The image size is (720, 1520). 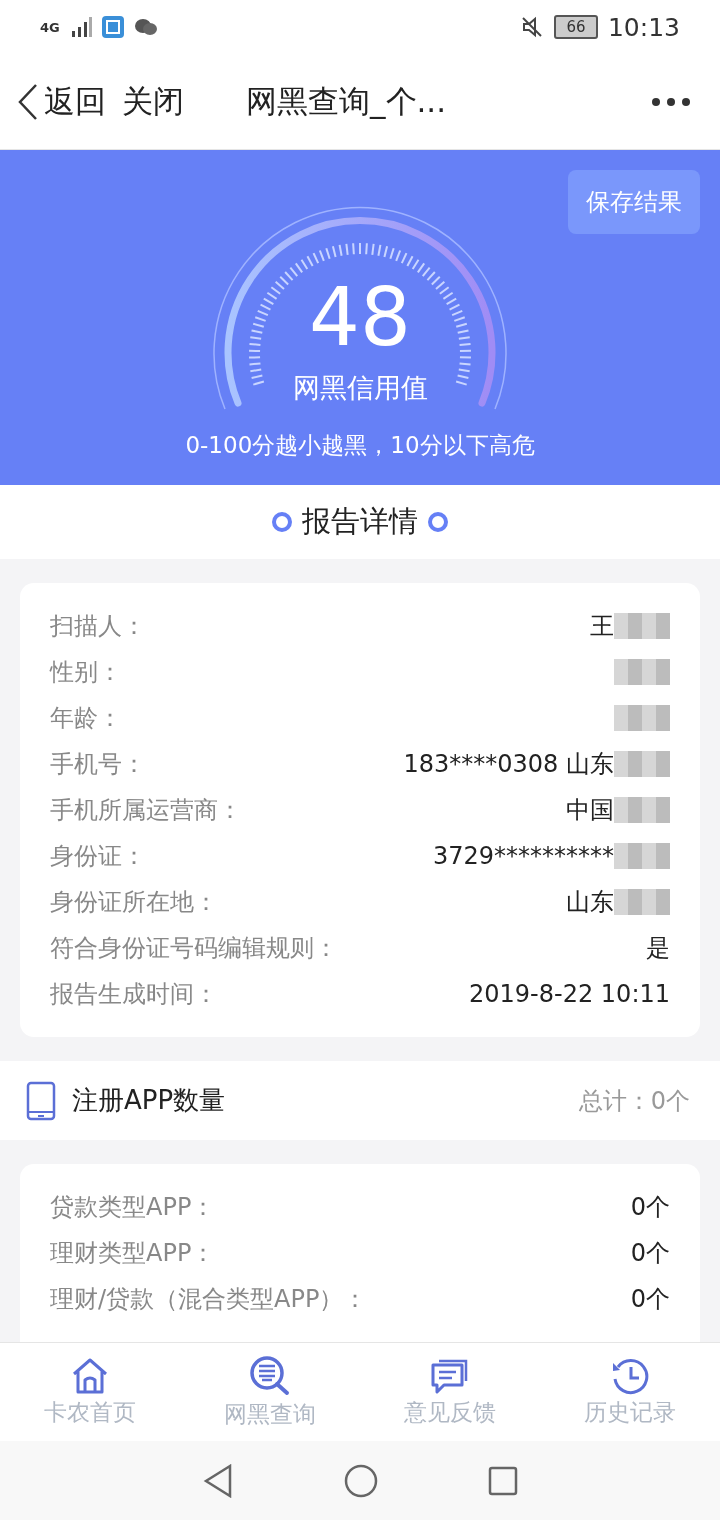 I want to click on recents-nav-icon, so click(x=503, y=1480).